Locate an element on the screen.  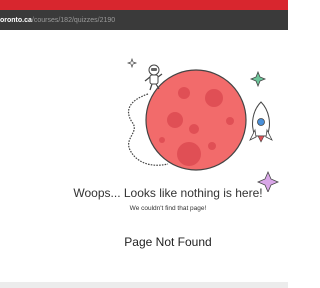
url-text: oronto.ca/courses/182/quizzes/2190 is located at coordinates (57, 20).